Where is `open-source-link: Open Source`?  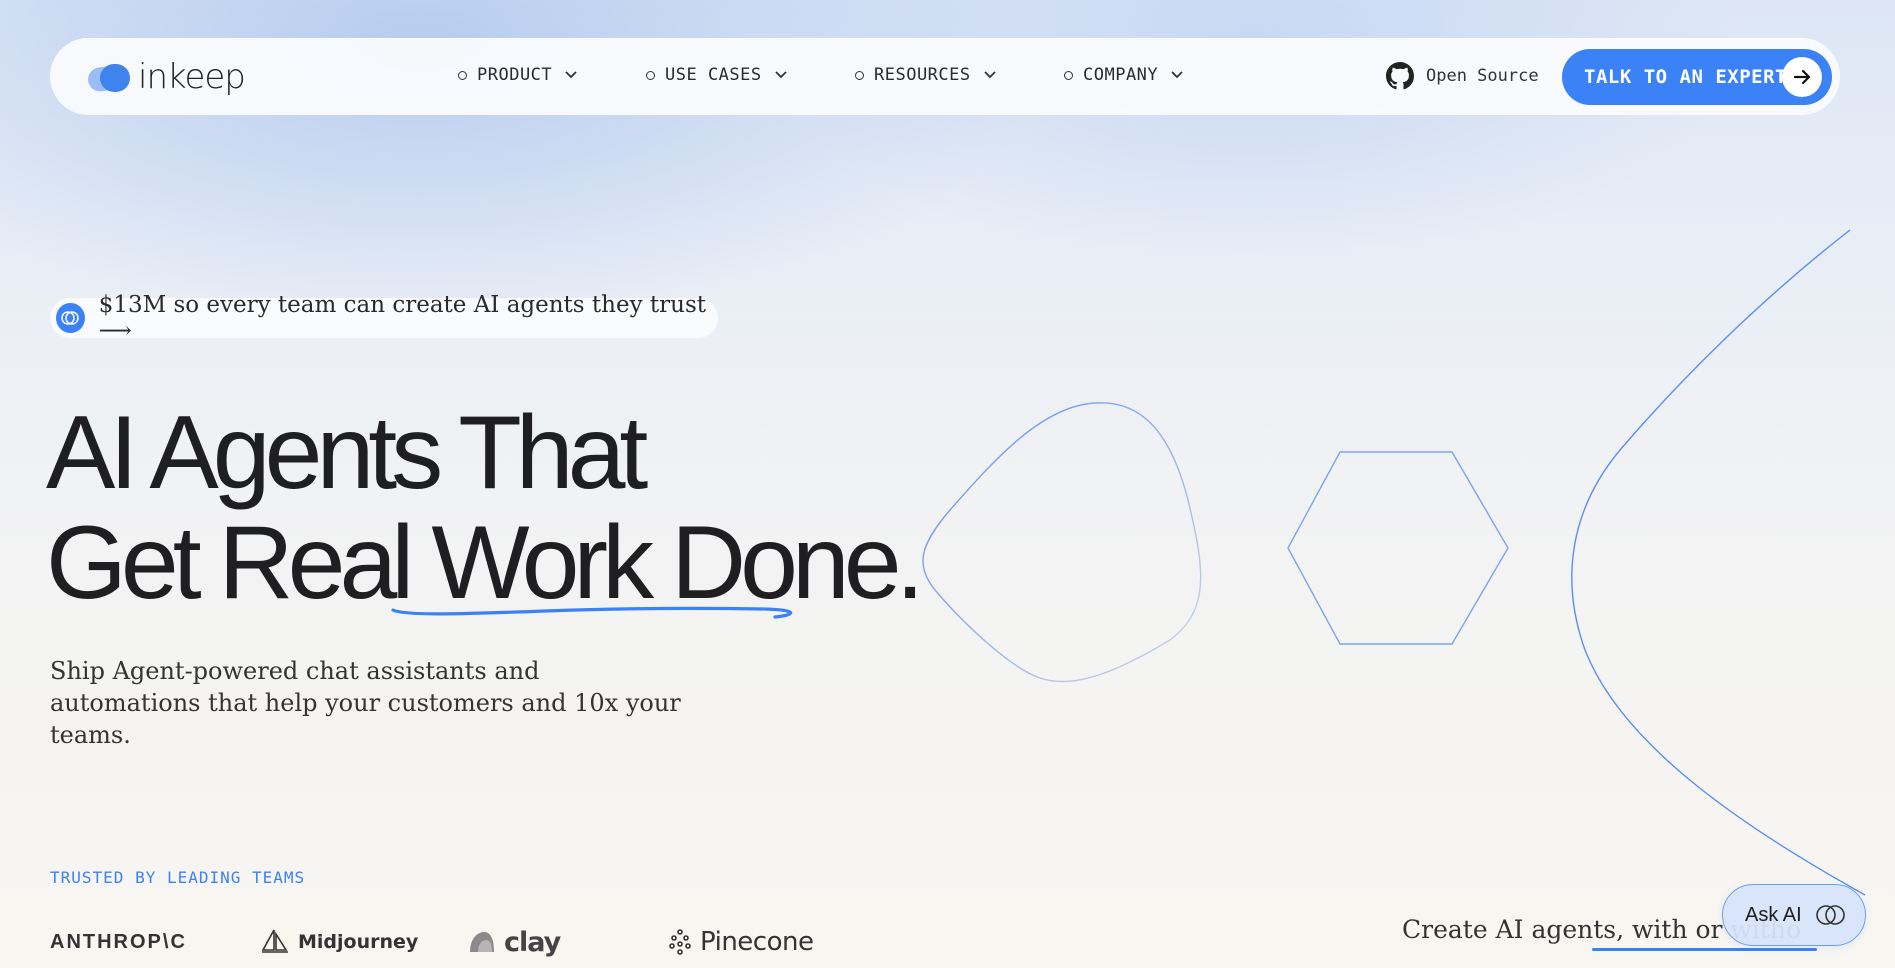 open-source-link: Open Source is located at coordinates (1462, 76).